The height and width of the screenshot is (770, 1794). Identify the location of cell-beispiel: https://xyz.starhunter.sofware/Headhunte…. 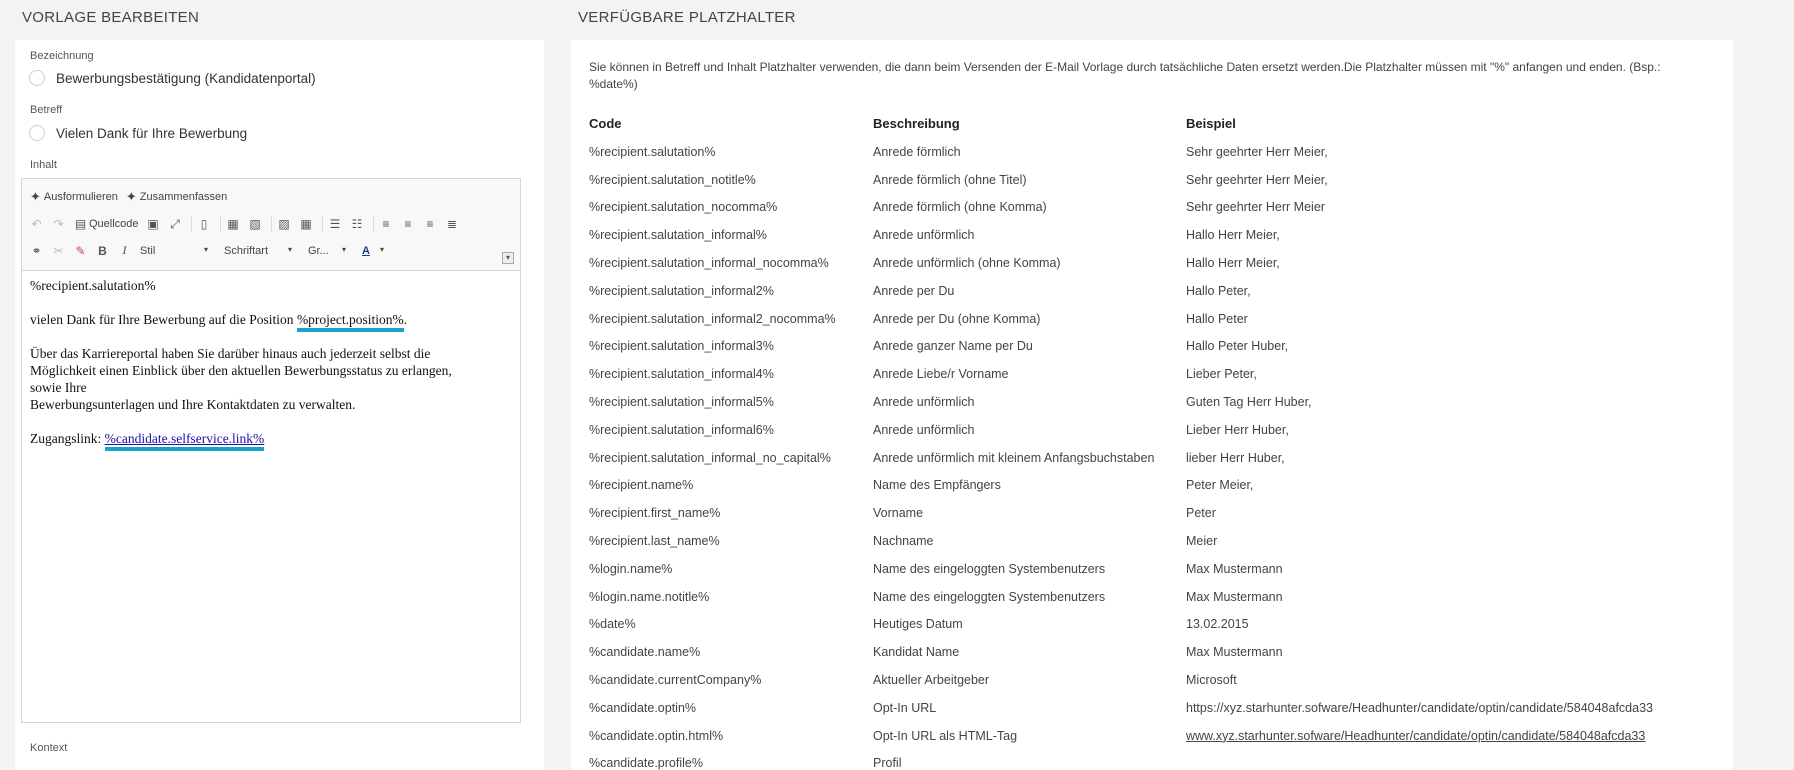
(1419, 707).